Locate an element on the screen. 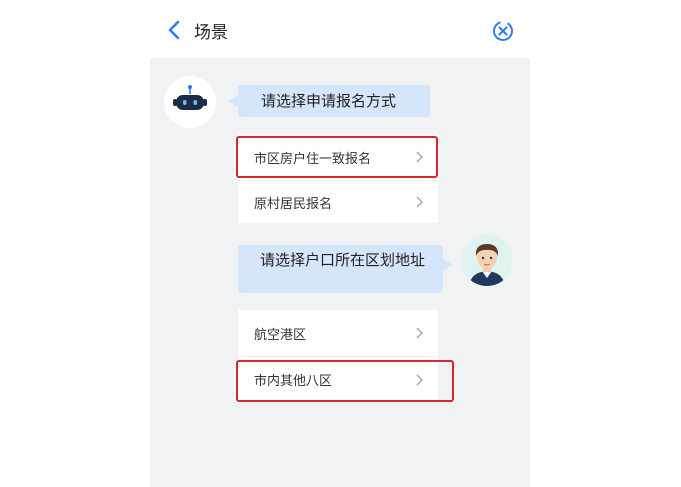 The width and height of the screenshot is (681, 487). back-button is located at coordinates (174, 30).